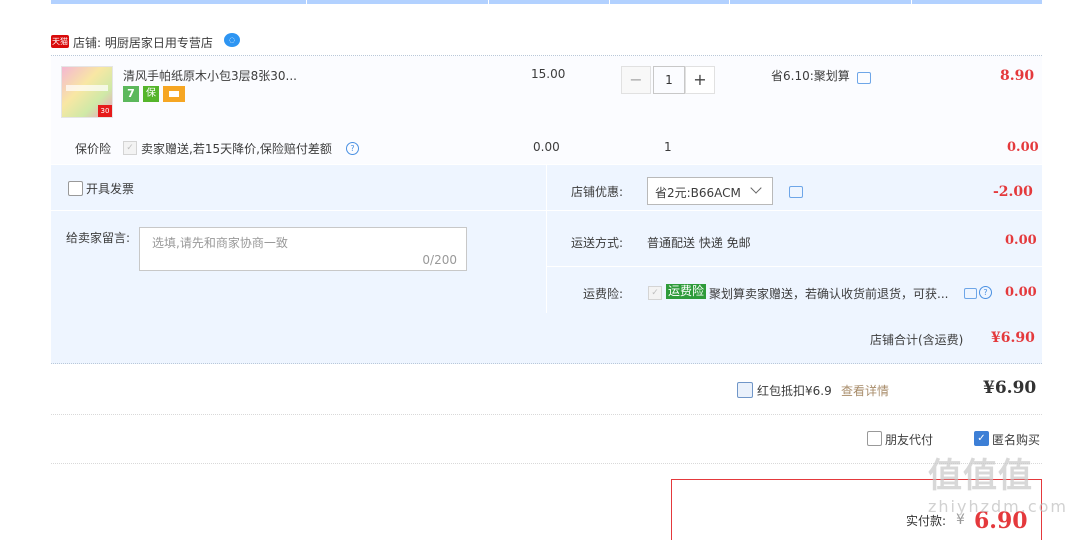 Image resolution: width=1075 pixels, height=540 pixels. I want to click on insurance-description: 卖家赠送,若15天降价,保险赔付差额, so click(236, 149).